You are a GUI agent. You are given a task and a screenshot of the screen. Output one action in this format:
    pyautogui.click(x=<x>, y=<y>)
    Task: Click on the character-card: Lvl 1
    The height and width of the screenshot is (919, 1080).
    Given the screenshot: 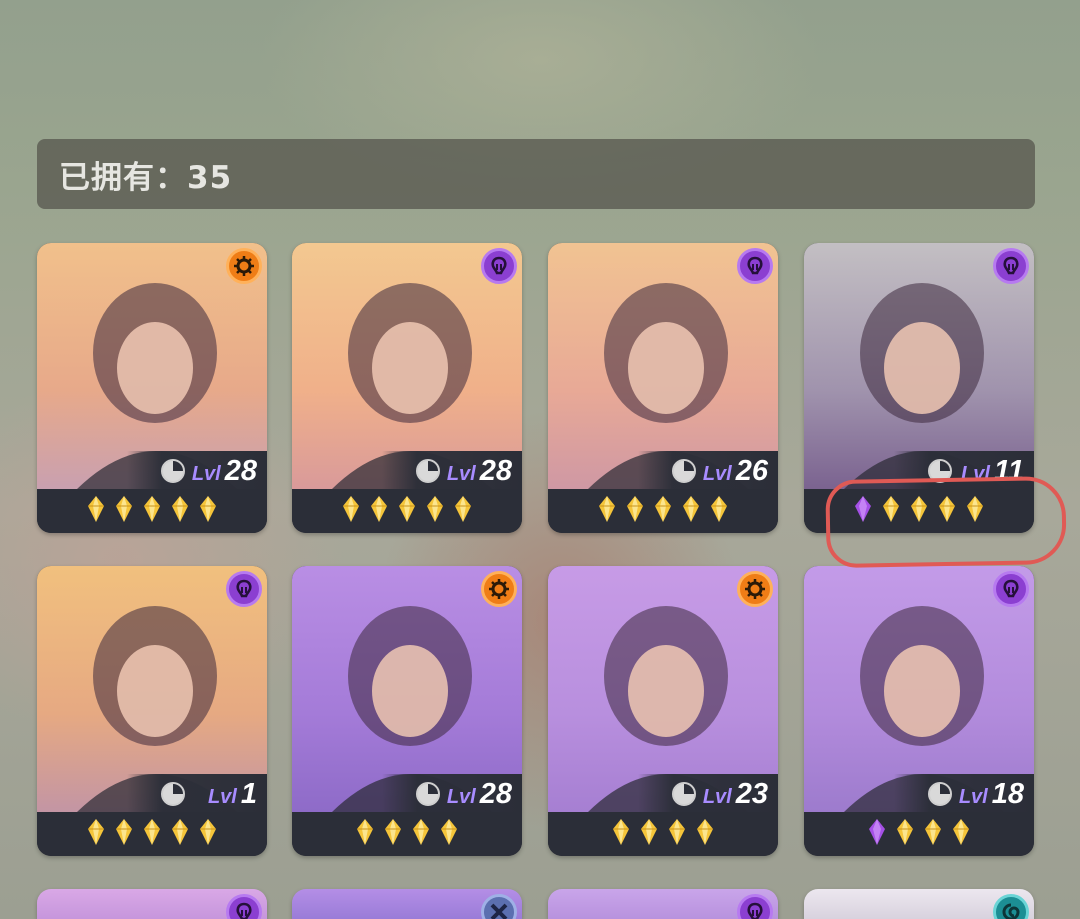 What is the action you would take?
    pyautogui.click(x=152, y=711)
    